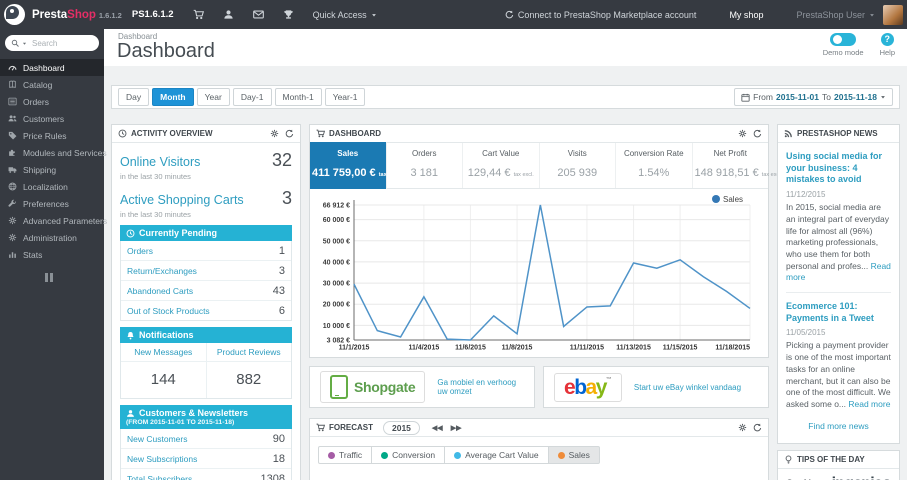 The width and height of the screenshot is (907, 480). Describe the element at coordinates (252, 97) in the screenshot. I see `period-day-1-button: Day-1` at that location.